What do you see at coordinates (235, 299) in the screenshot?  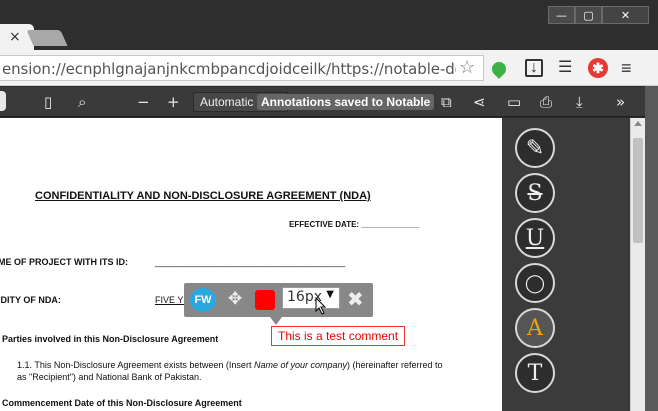 I see `move-icon: ✥` at bounding box center [235, 299].